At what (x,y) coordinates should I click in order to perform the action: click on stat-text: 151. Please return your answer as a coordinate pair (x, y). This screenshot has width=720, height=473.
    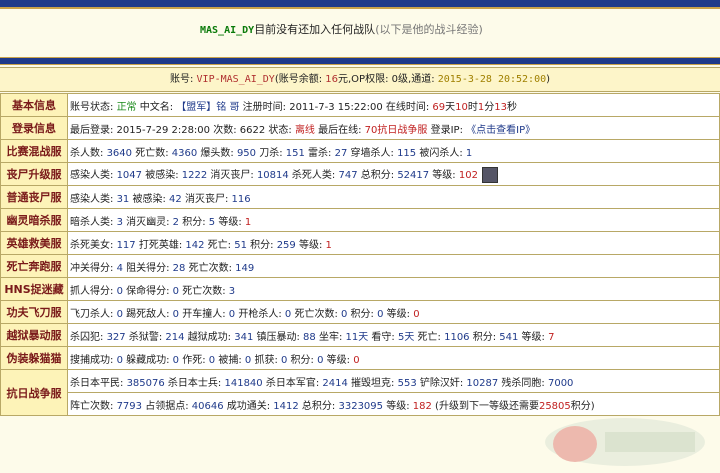
    Looking at the image, I should click on (295, 153).